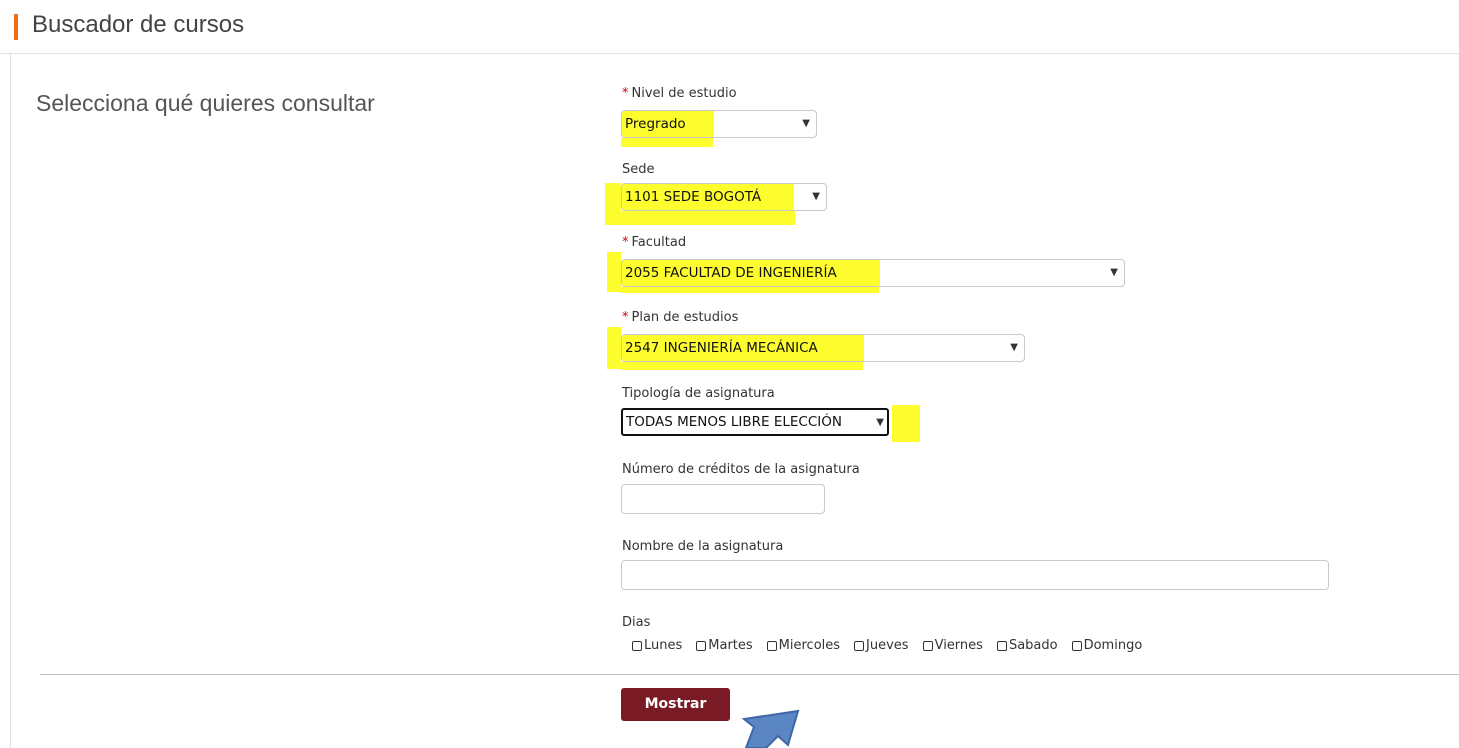  I want to click on day-label: Domingo, so click(1113, 645).